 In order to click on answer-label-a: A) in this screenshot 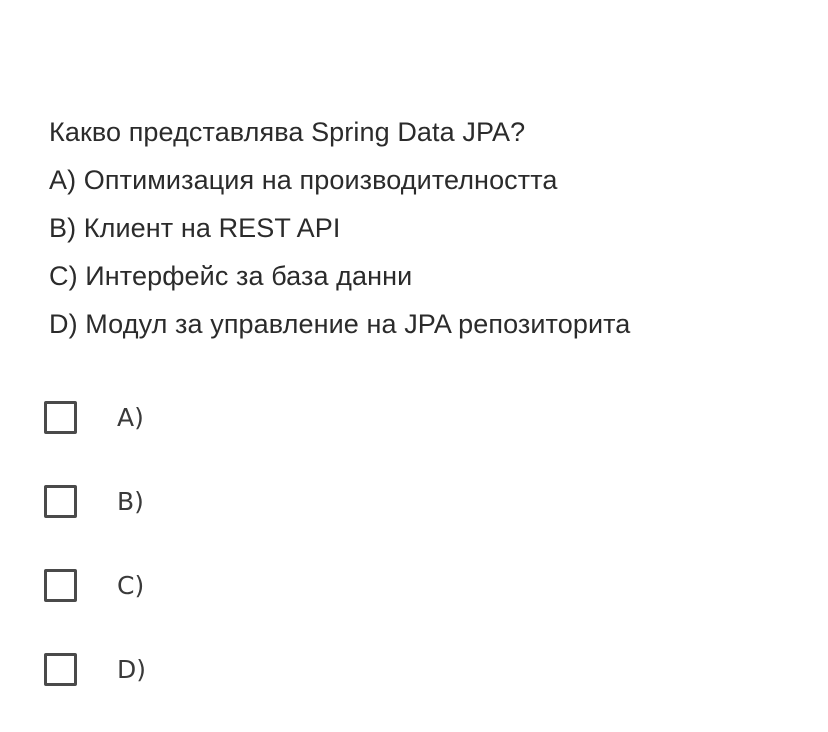, I will do `click(130, 417)`.